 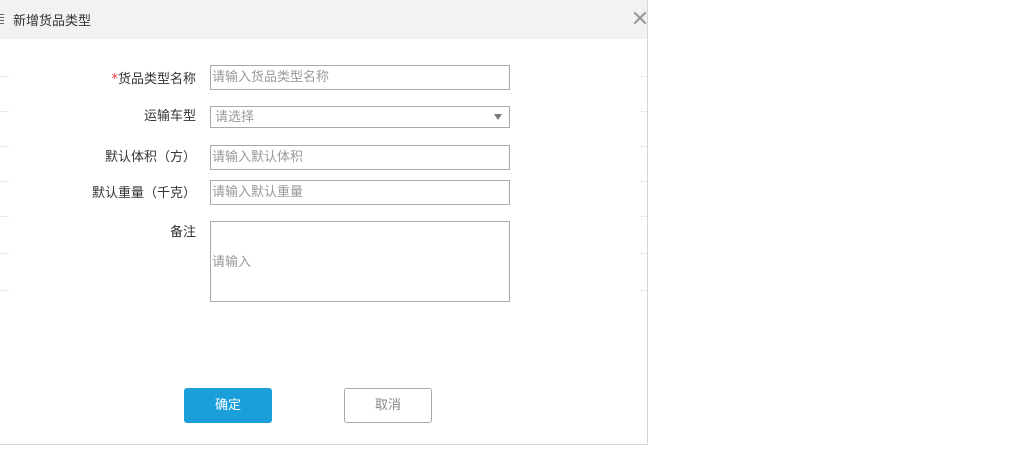 What do you see at coordinates (498, 117) in the screenshot?
I see `caret-down-icon` at bounding box center [498, 117].